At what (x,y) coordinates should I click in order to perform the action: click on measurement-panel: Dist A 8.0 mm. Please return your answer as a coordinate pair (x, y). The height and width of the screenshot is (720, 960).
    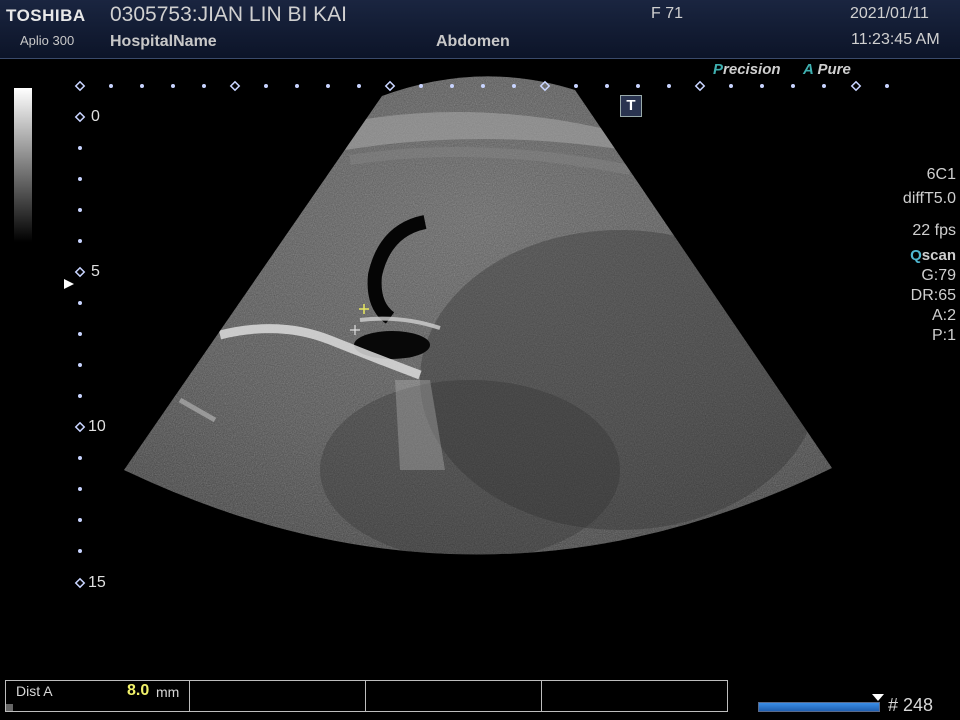
    Looking at the image, I should click on (366, 696).